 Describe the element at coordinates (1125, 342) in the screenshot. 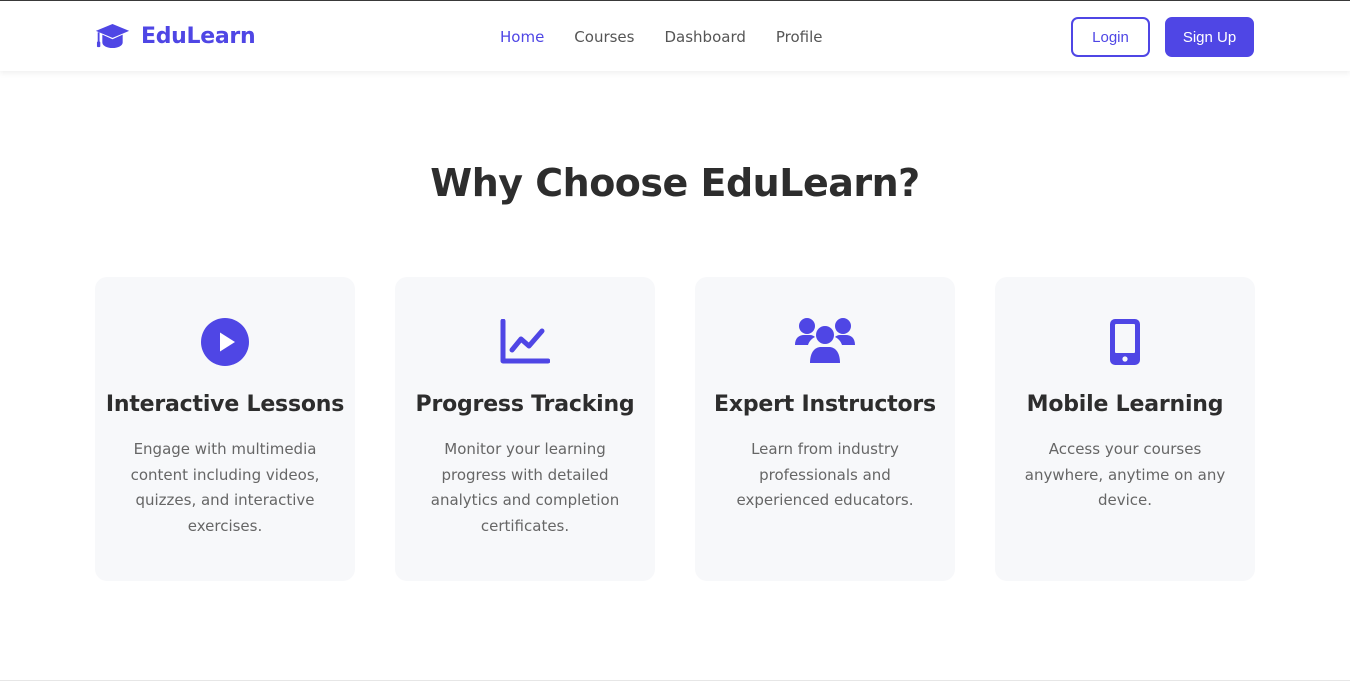

I see `mobile-phone-icon` at that location.